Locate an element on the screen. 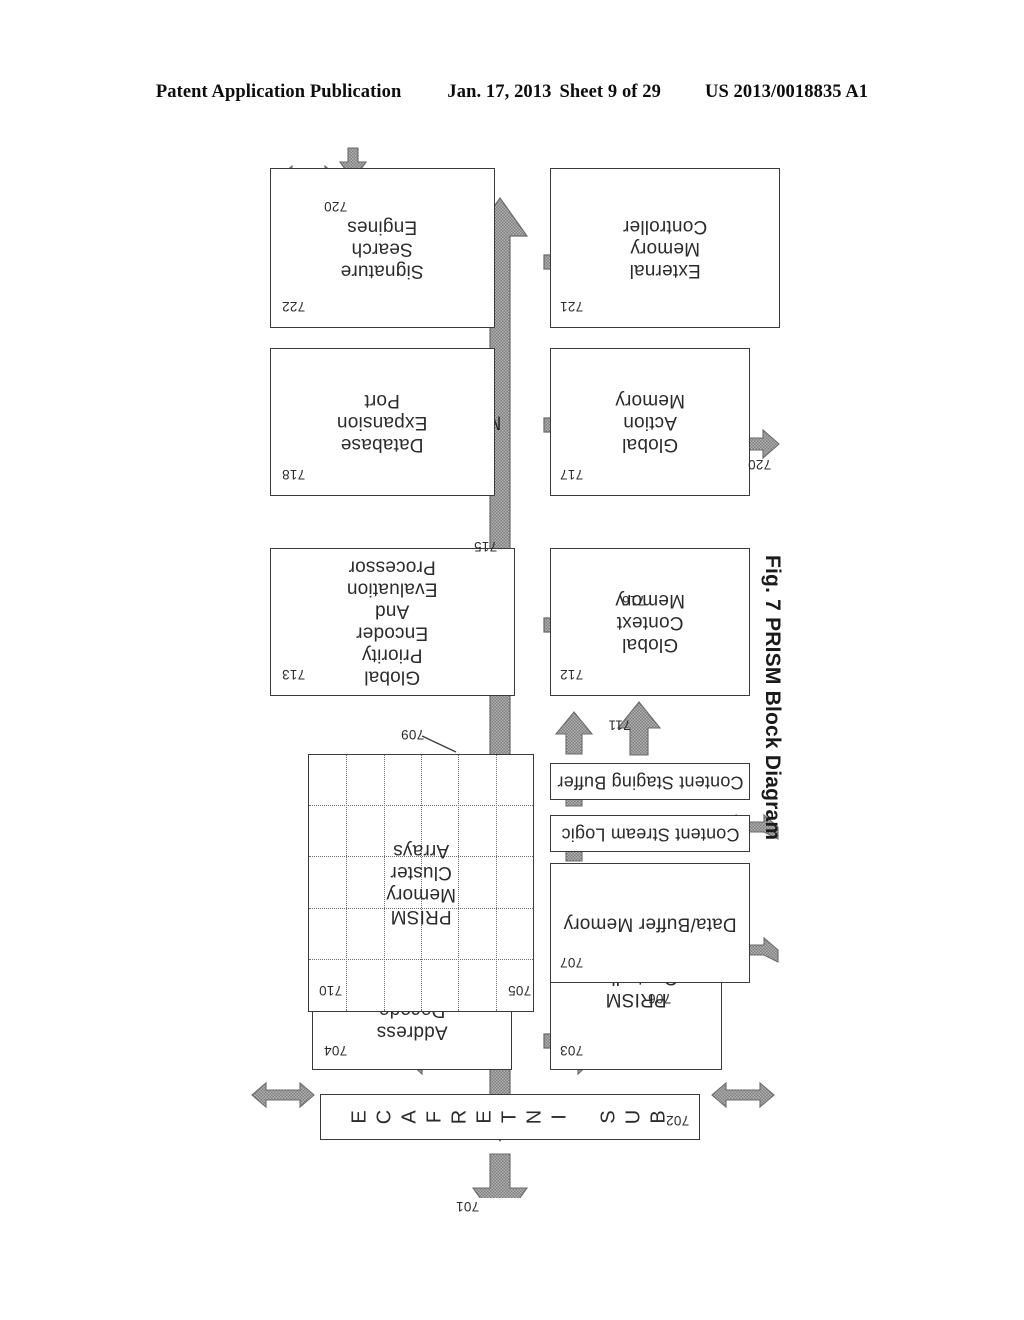 This screenshot has height=1320, width=1024. figure-caption: Fig. 7 PRISM Block Diagram is located at coordinates (772, 698).